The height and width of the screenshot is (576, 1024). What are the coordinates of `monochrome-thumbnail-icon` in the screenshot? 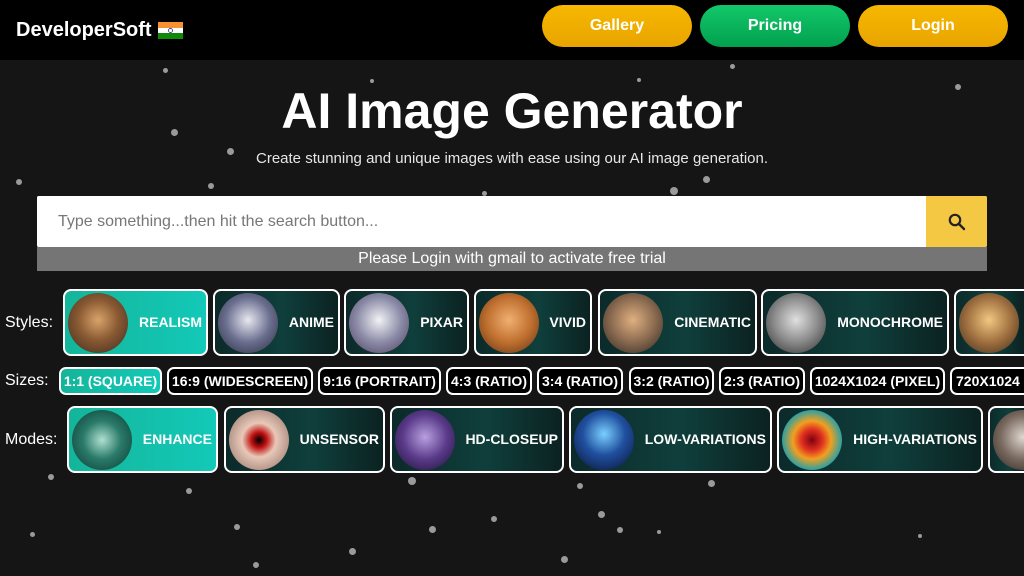 It's located at (796, 323).